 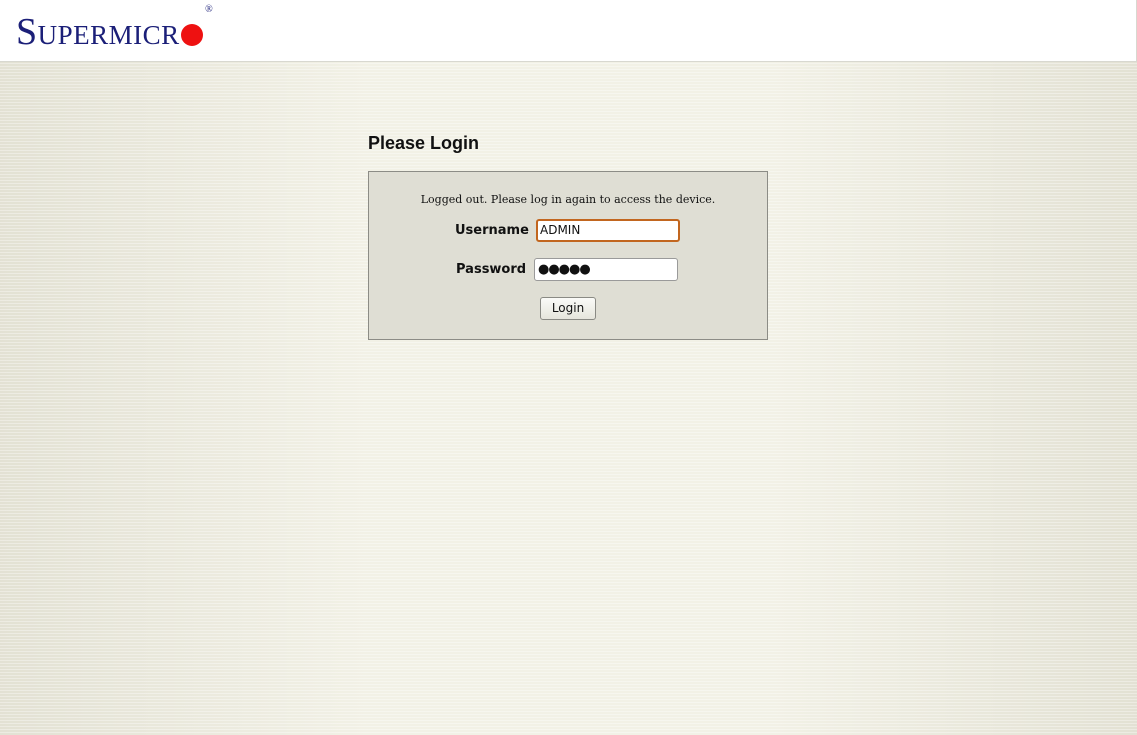 What do you see at coordinates (568, 308) in the screenshot?
I see `login-button: Login` at bounding box center [568, 308].